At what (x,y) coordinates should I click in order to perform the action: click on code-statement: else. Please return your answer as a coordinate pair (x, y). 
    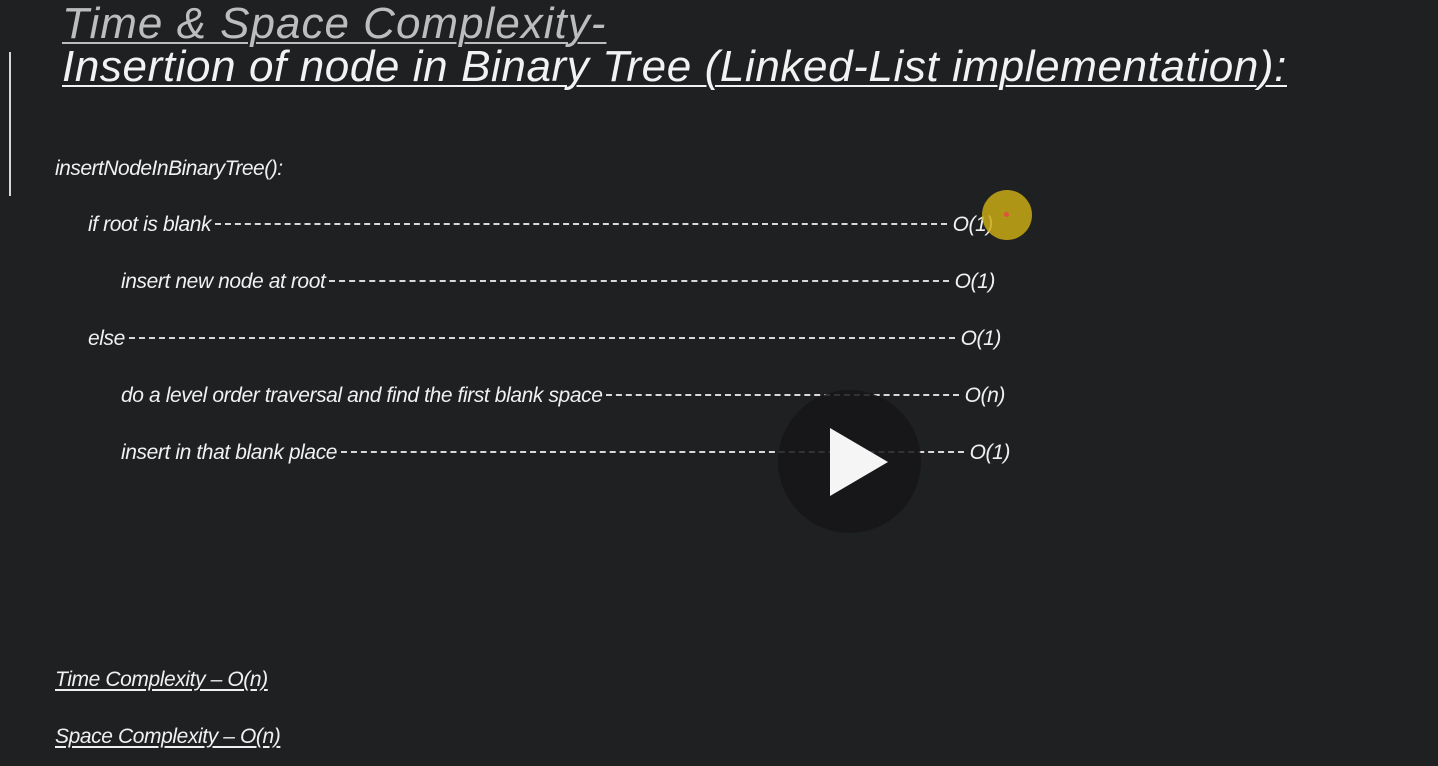
    Looking at the image, I should click on (106, 338).